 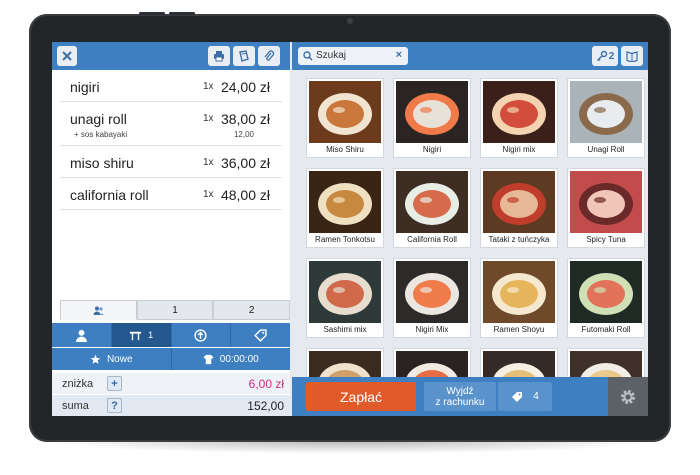 I want to click on notes-button, so click(x=244, y=56).